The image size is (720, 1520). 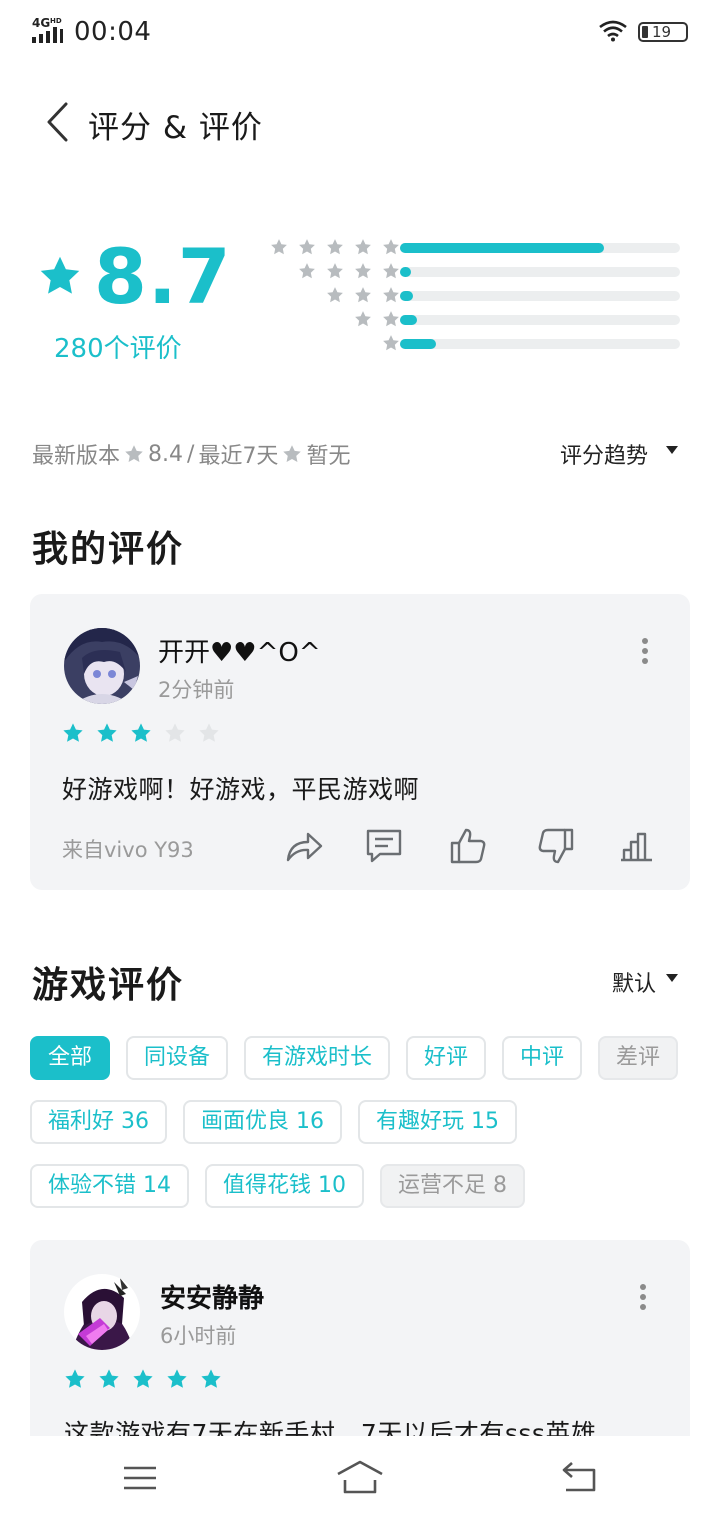 What do you see at coordinates (70, 1058) in the screenshot?
I see `filter-chip: 全部` at bounding box center [70, 1058].